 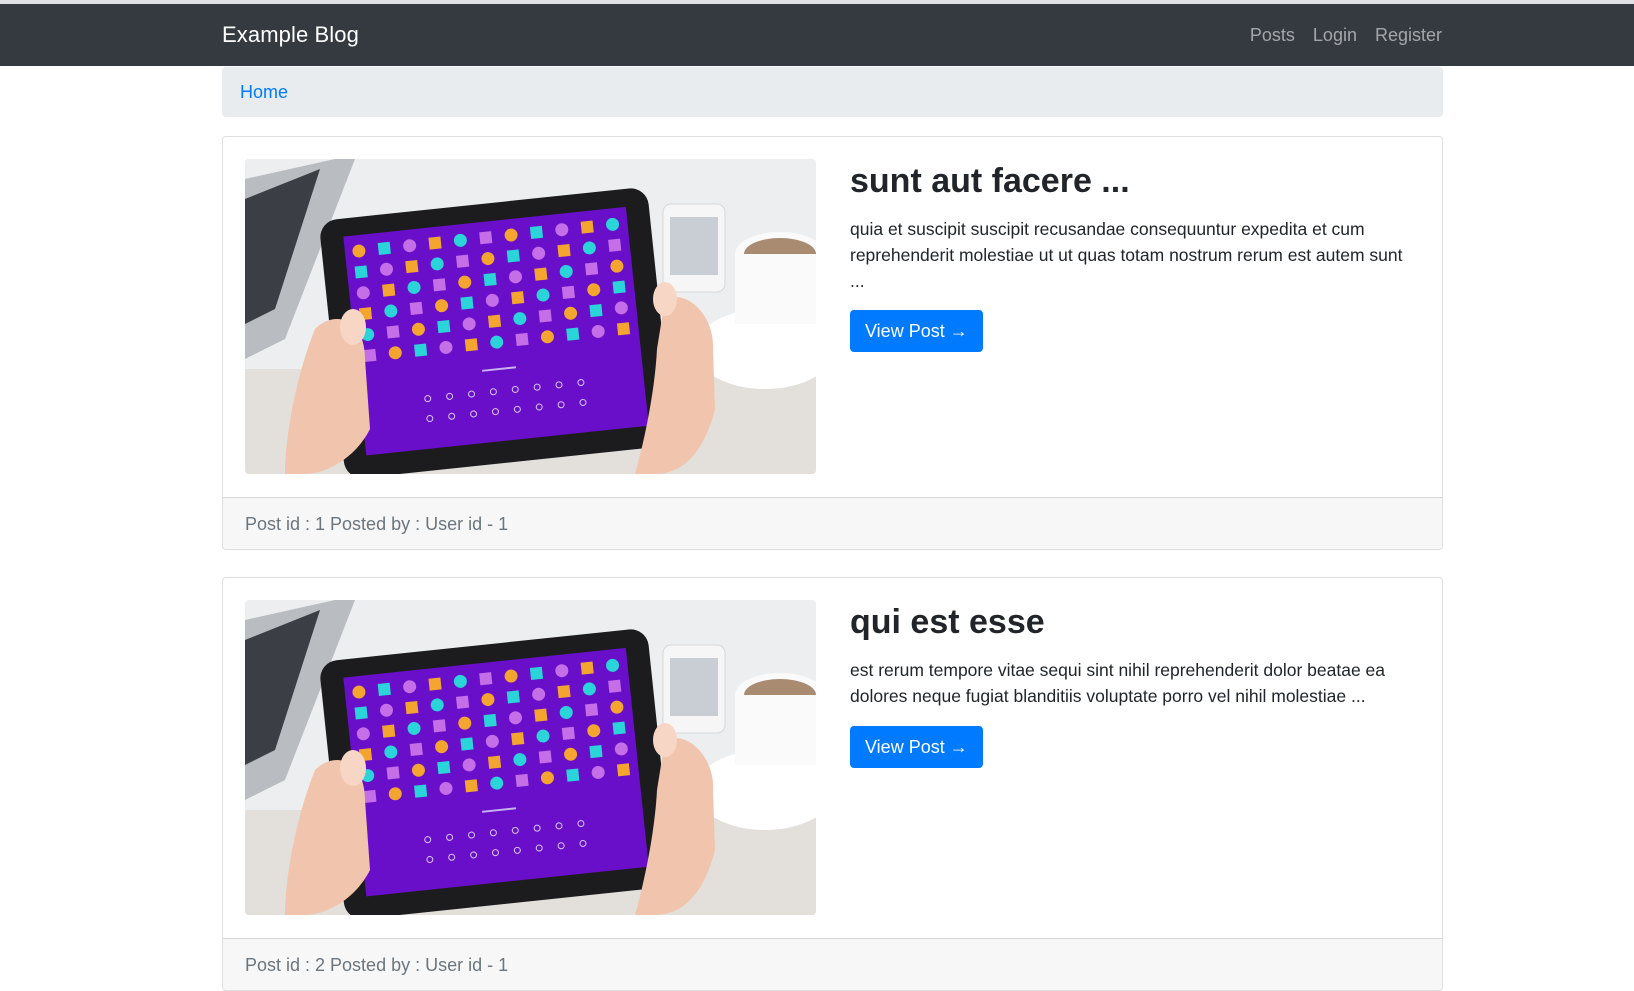 I want to click on breadcrumb-home-link: Home, so click(x=264, y=92).